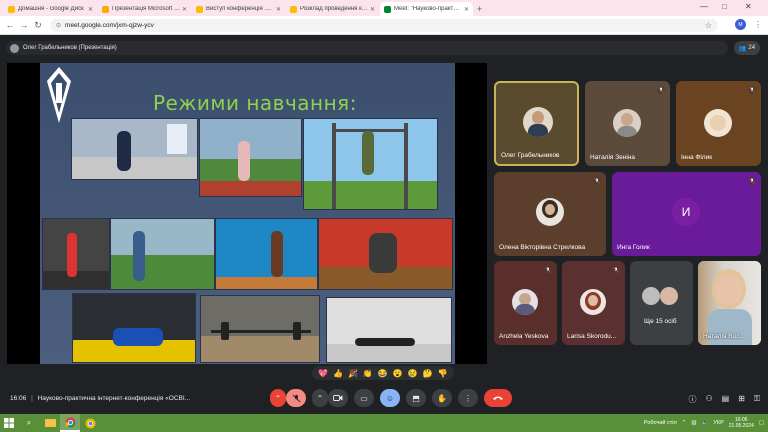  What do you see at coordinates (525, 303) in the screenshot?
I see `participant-tile: Anzhela Yeskova` at bounding box center [525, 303].